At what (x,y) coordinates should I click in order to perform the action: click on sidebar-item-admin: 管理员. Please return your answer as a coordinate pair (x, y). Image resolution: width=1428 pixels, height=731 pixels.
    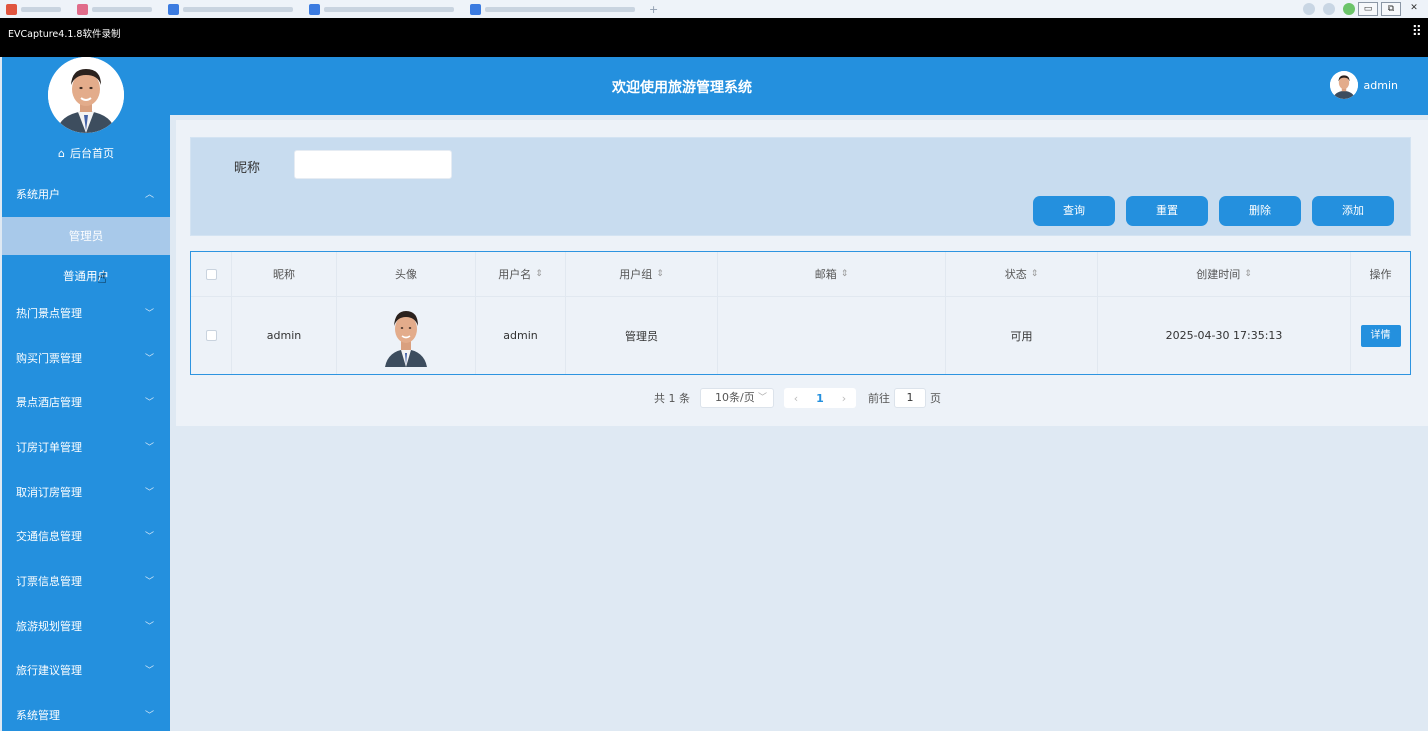
    Looking at the image, I should click on (86, 236).